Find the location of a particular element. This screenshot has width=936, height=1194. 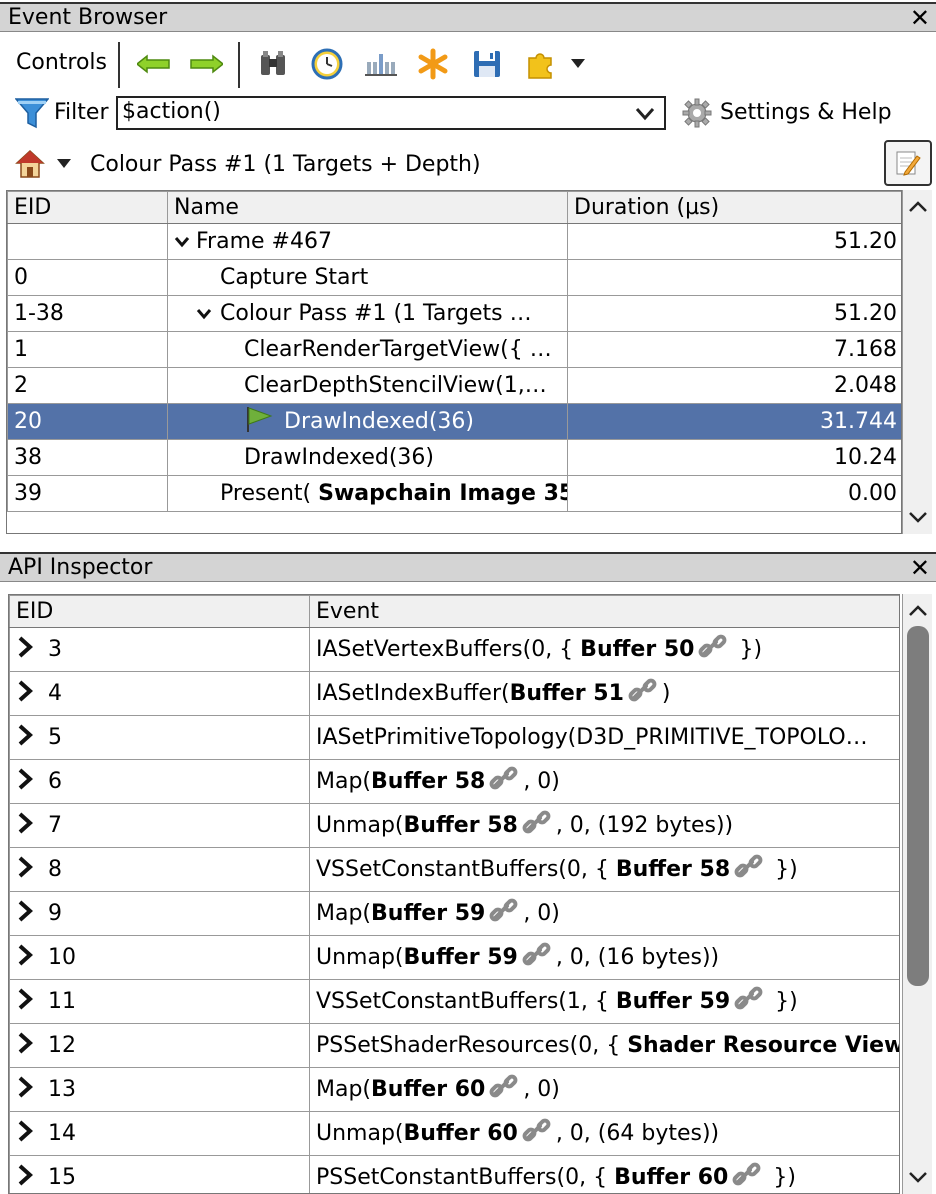

table-row: 11 VSSetConstantBuffers(1, { Buffer 59 }) is located at coordinates (454, 1001).